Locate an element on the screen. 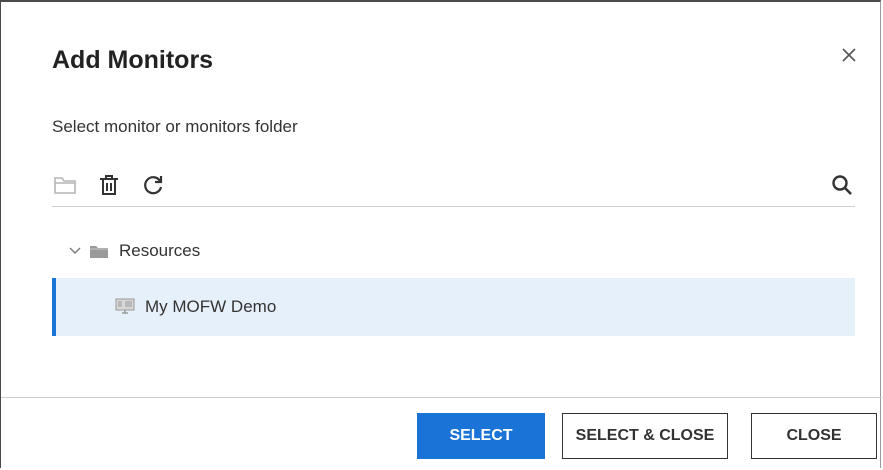  dialog-subtitle: Select monitor or monitors folder is located at coordinates (175, 126).